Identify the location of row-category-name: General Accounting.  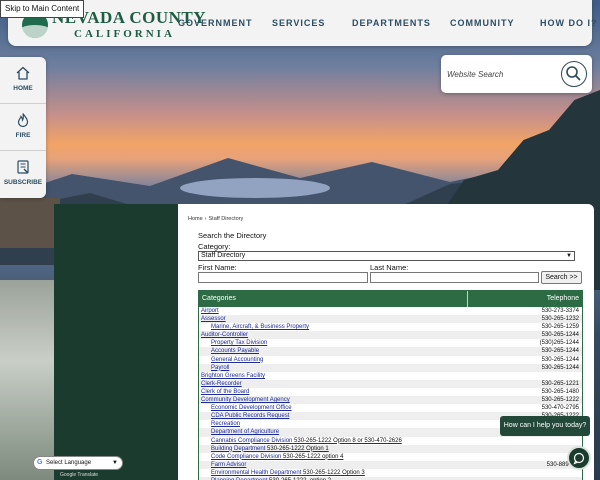
(237, 359).